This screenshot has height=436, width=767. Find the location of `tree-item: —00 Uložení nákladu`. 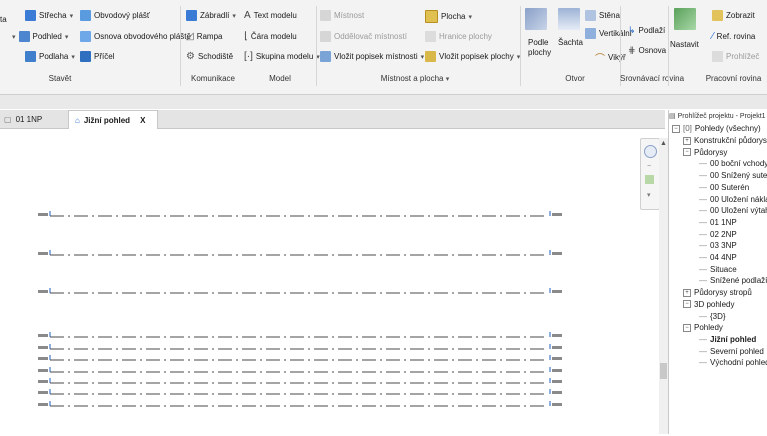

tree-item: —00 Uložení nákladu is located at coordinates (733, 199).